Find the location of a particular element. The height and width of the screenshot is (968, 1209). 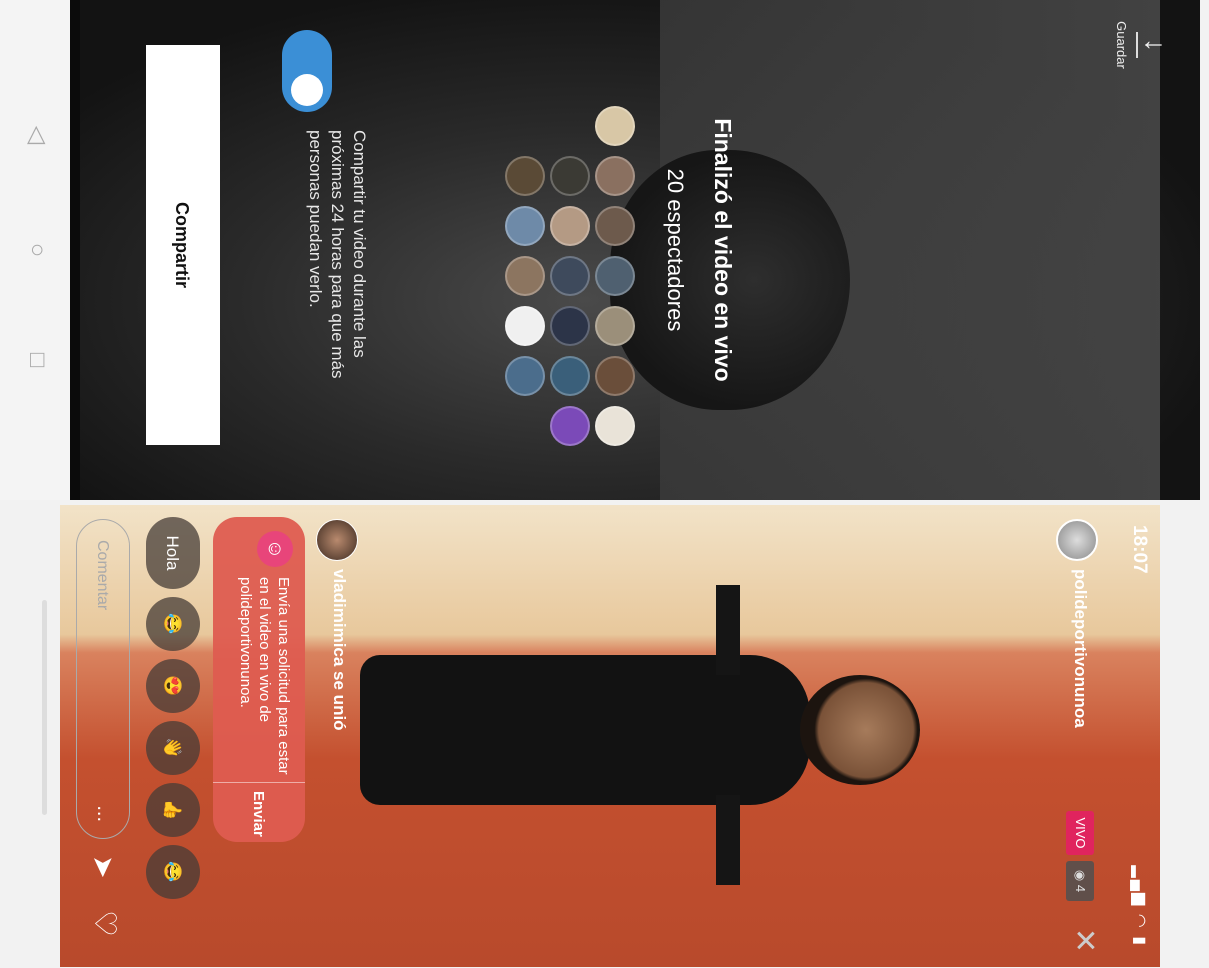

viewers-avatar-grid is located at coordinates (570, 280).